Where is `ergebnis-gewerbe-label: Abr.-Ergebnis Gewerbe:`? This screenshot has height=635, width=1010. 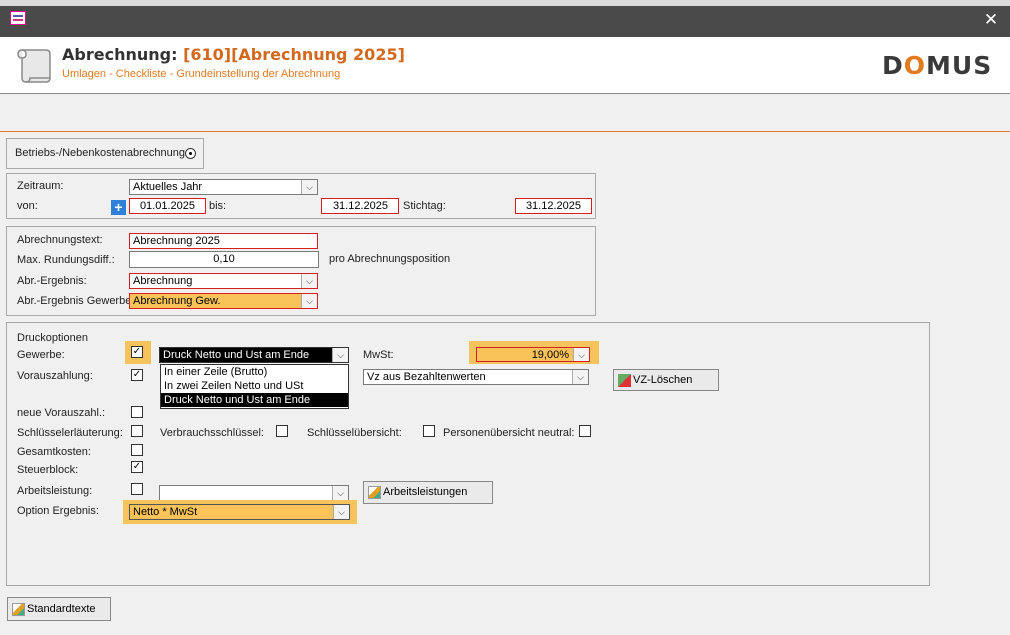
ergebnis-gewerbe-label: Abr.-Ergebnis Gewerbe: is located at coordinates (73, 301).